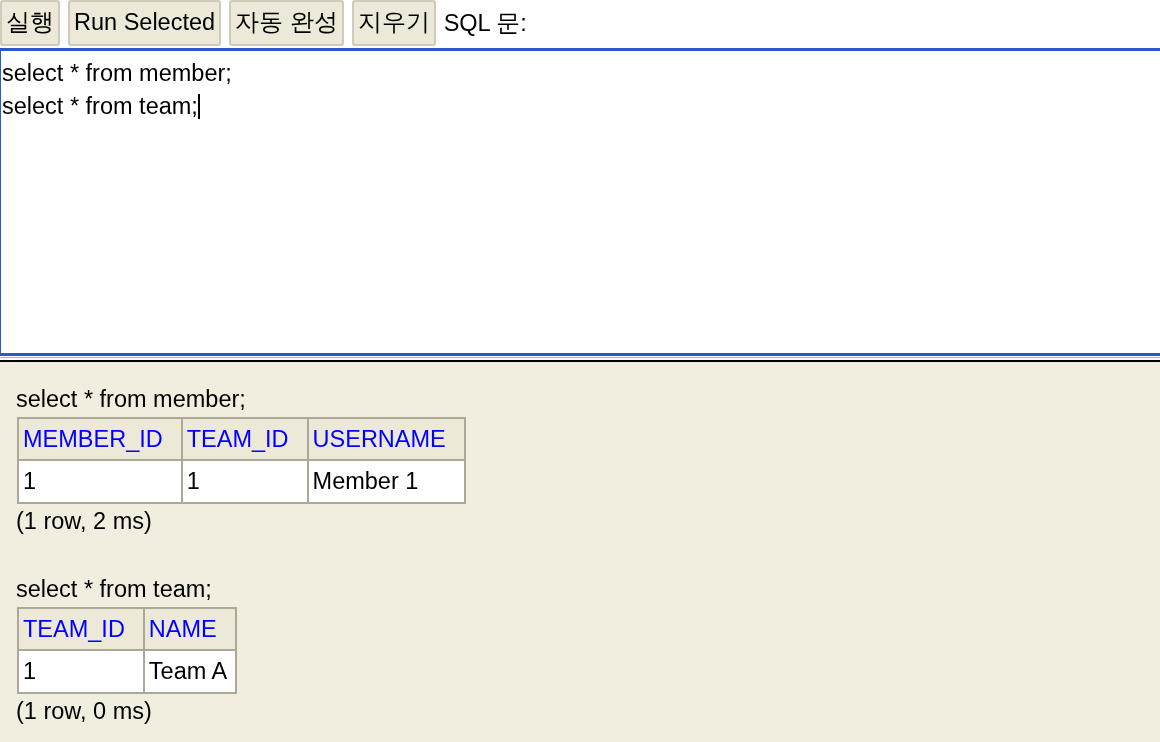  Describe the element at coordinates (485, 23) in the screenshot. I see `sql-label: SQL 문:` at that location.